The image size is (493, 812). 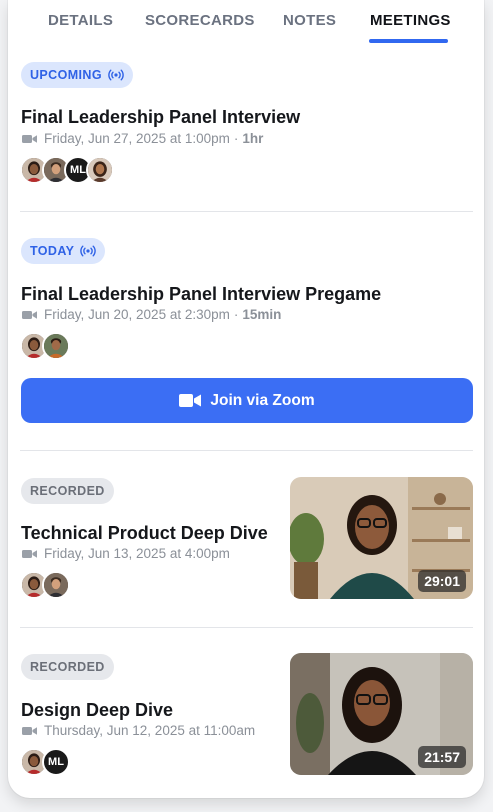 I want to click on tab-meetings: MEETINGS, so click(x=410, y=20).